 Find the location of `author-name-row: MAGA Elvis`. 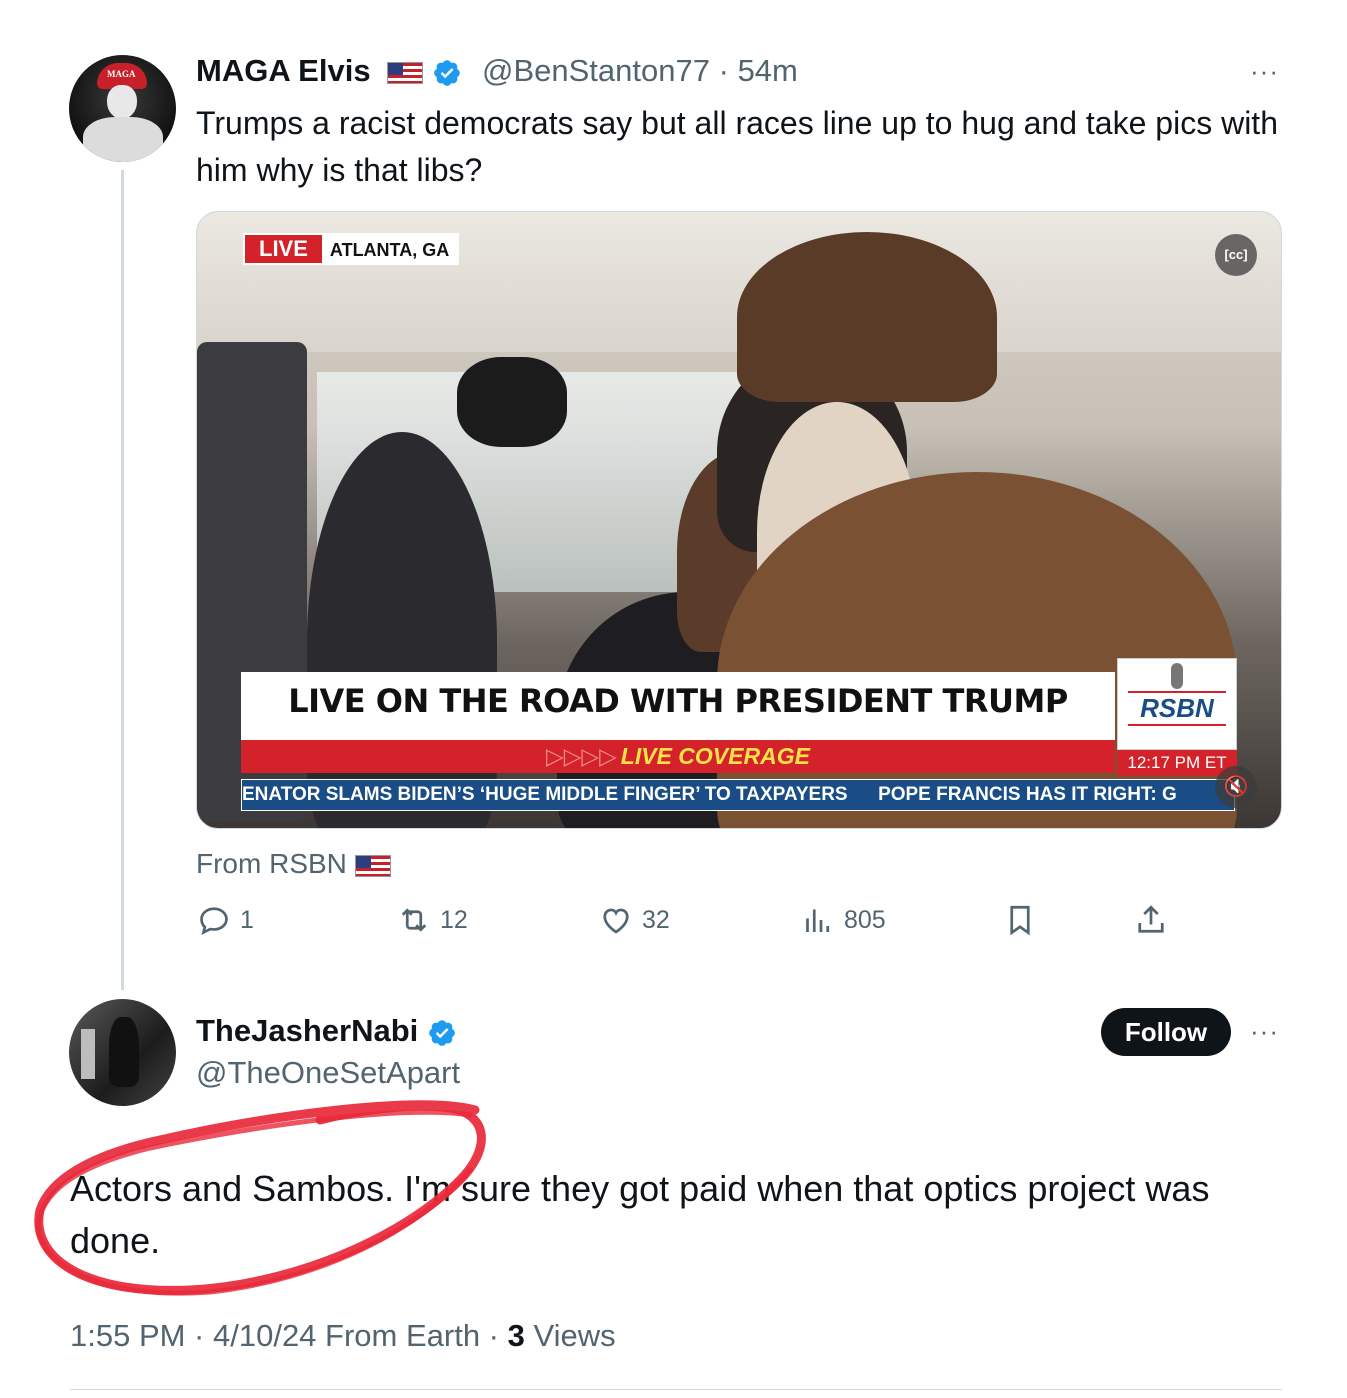

author-name-row: MAGA Elvis is located at coordinates (329, 71).